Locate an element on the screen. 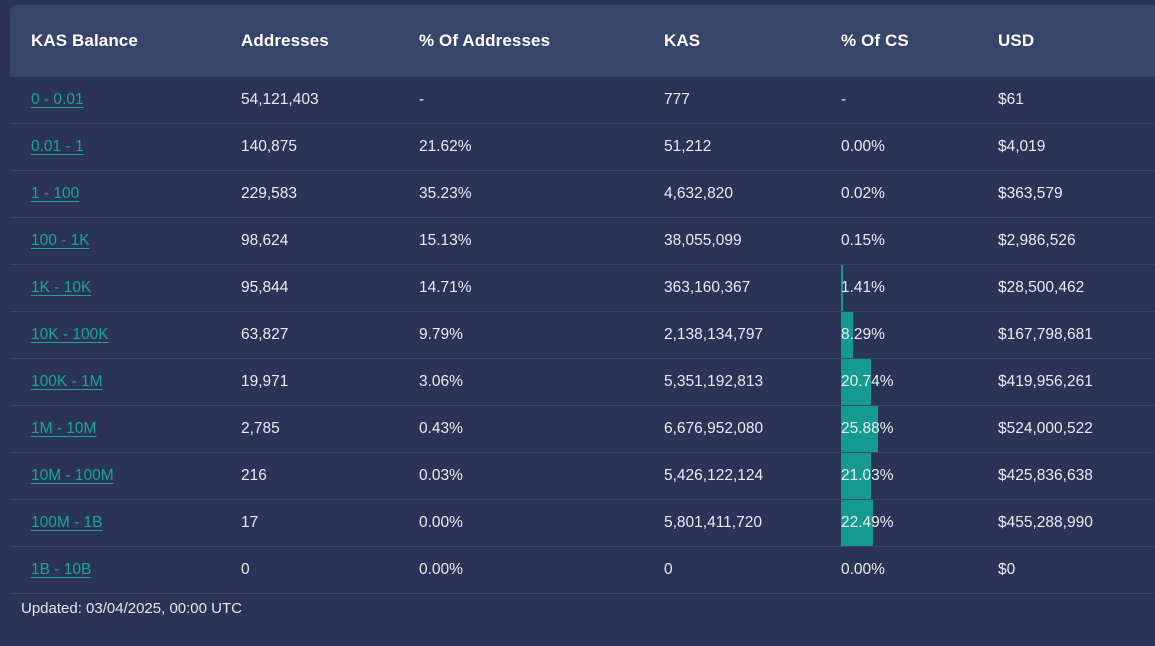 Image resolution: width=1155 pixels, height=646 pixels. pct-of-cs-value: 0.02% is located at coordinates (863, 193).